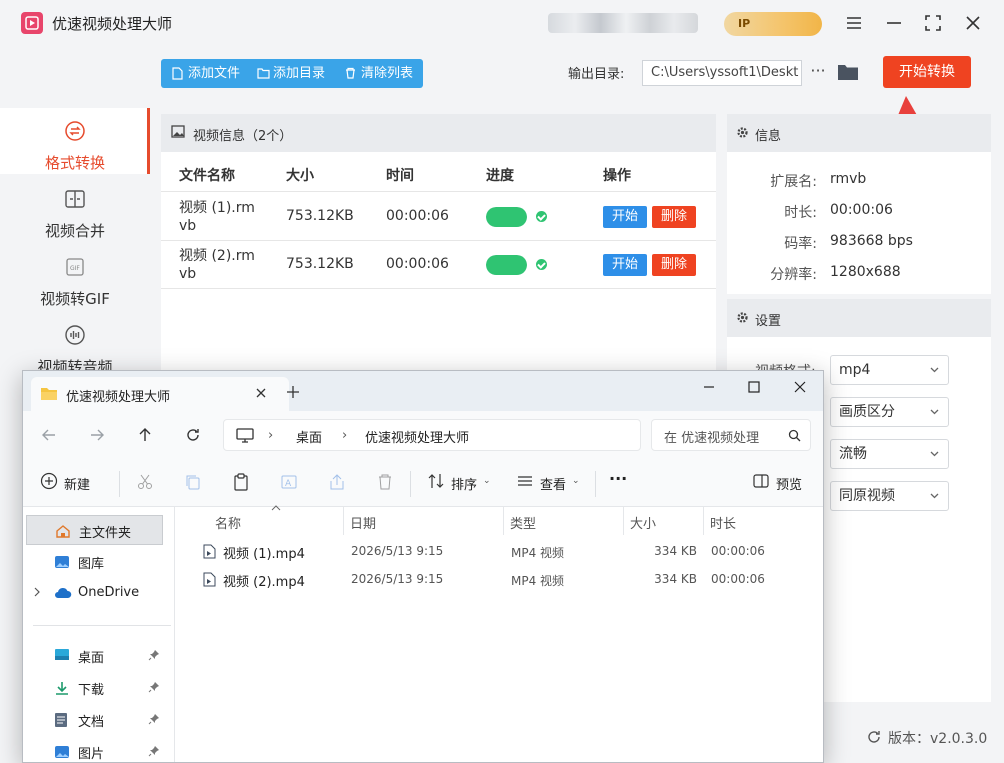 Image resolution: width=1004 pixels, height=763 pixels. I want to click on rename-icon: A, so click(289, 482).